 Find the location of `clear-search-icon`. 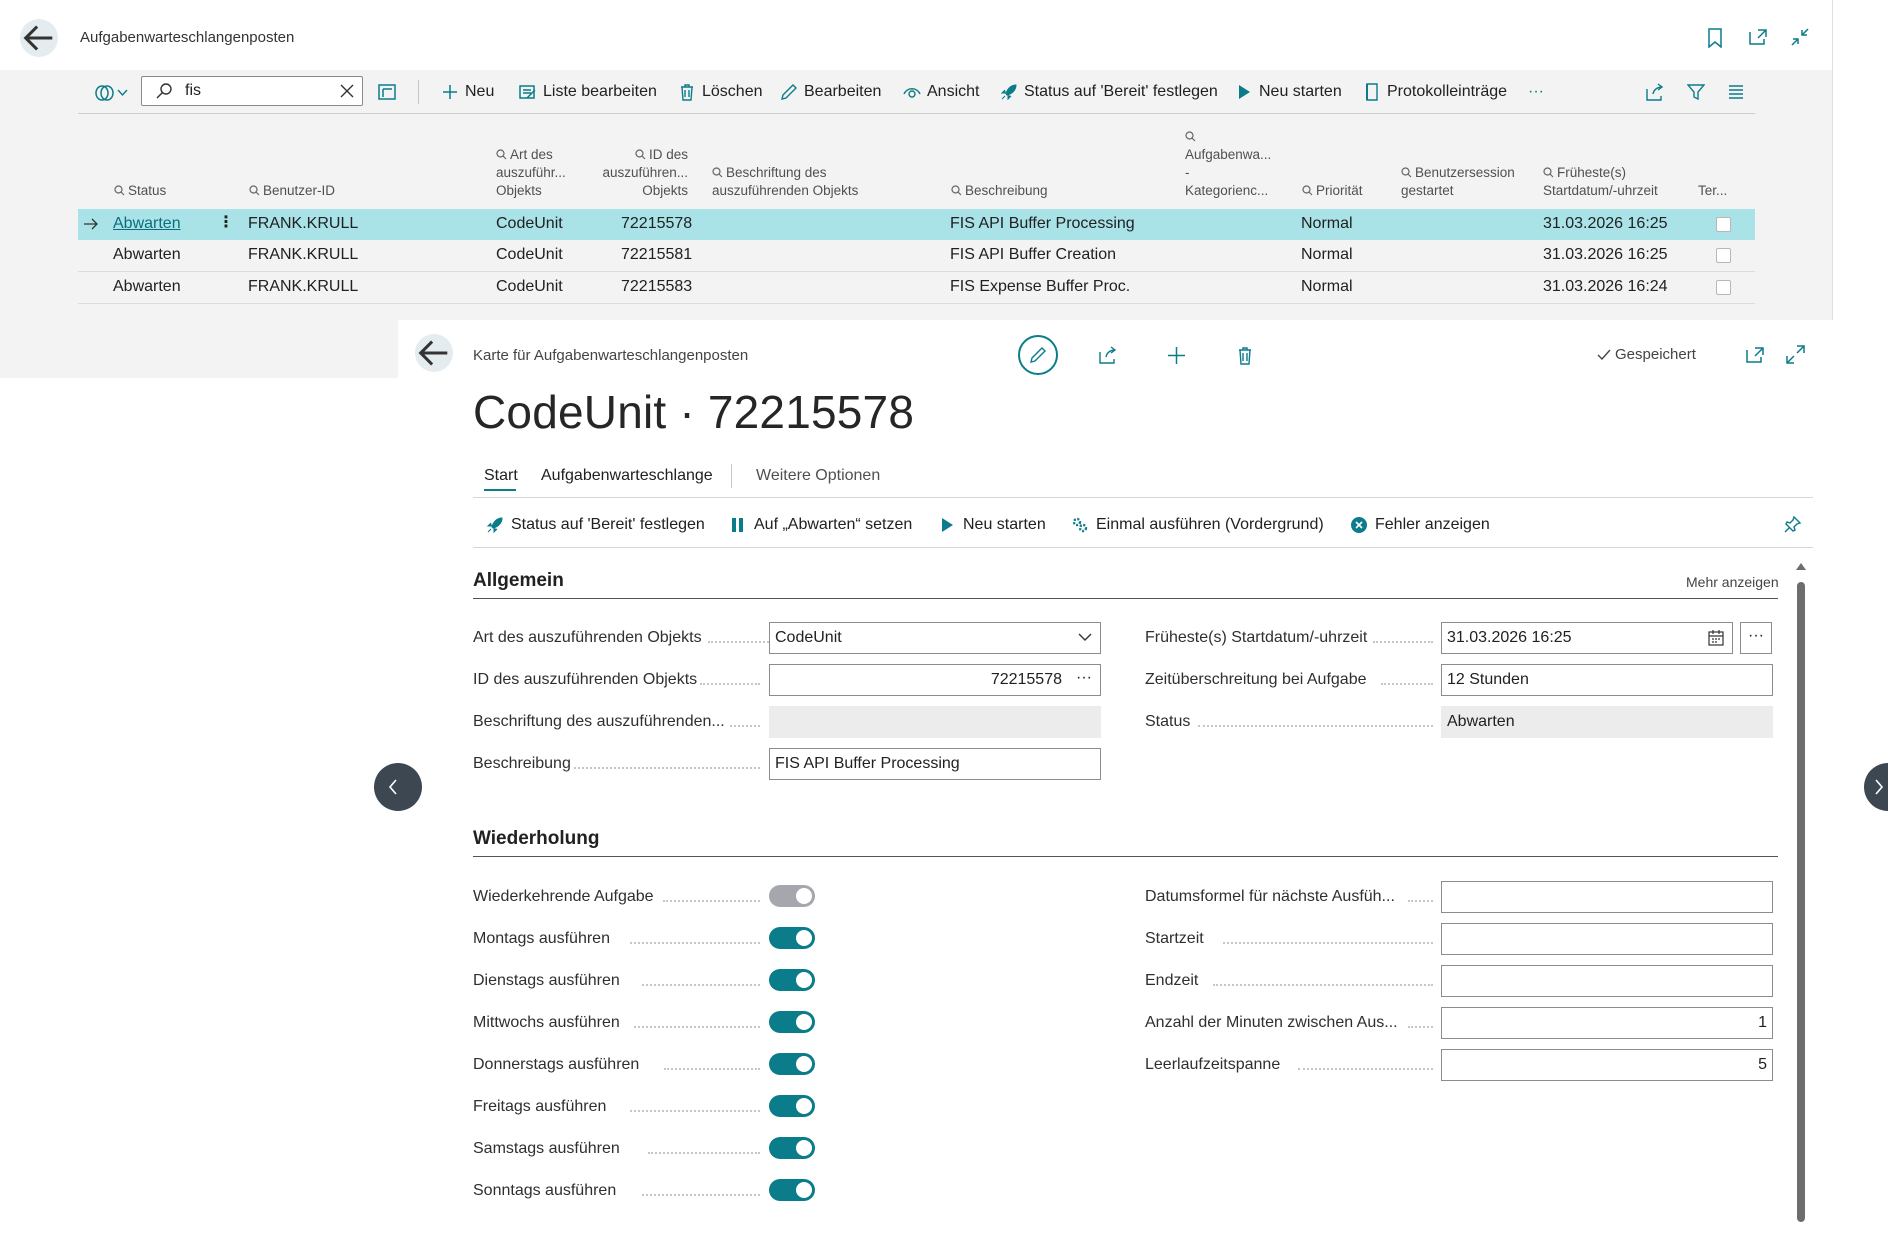

clear-search-icon is located at coordinates (347, 91).